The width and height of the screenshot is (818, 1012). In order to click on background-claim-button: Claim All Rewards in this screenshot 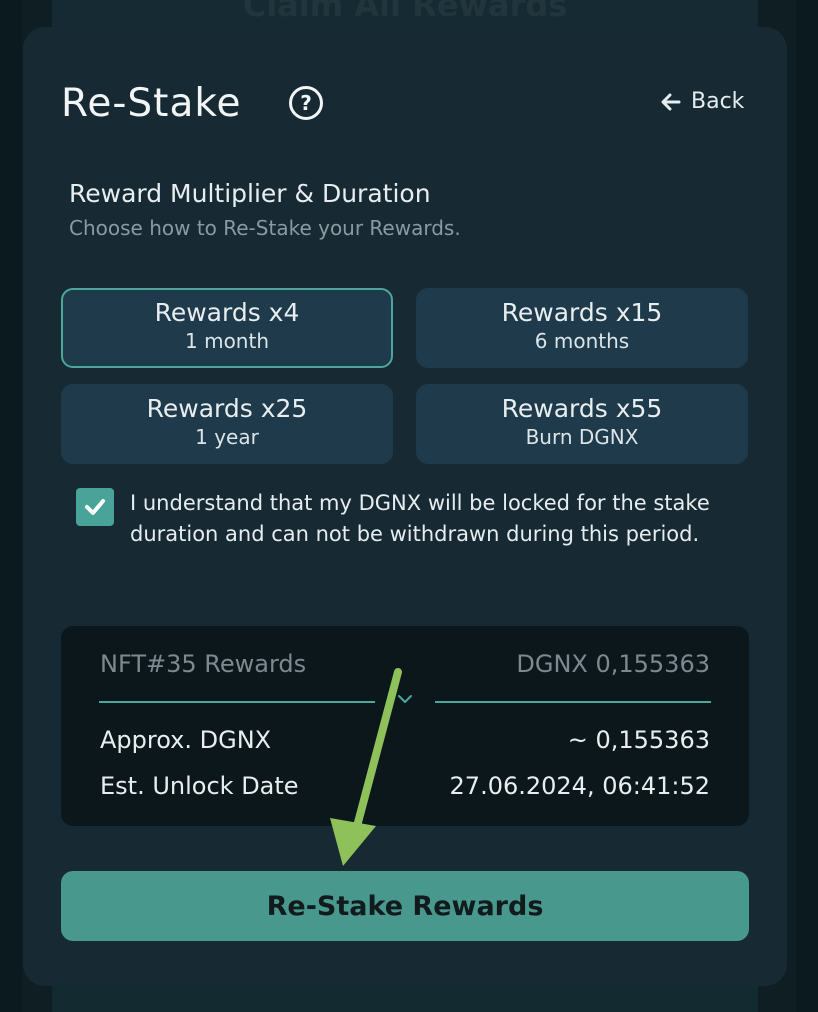, I will do `click(405, 15)`.